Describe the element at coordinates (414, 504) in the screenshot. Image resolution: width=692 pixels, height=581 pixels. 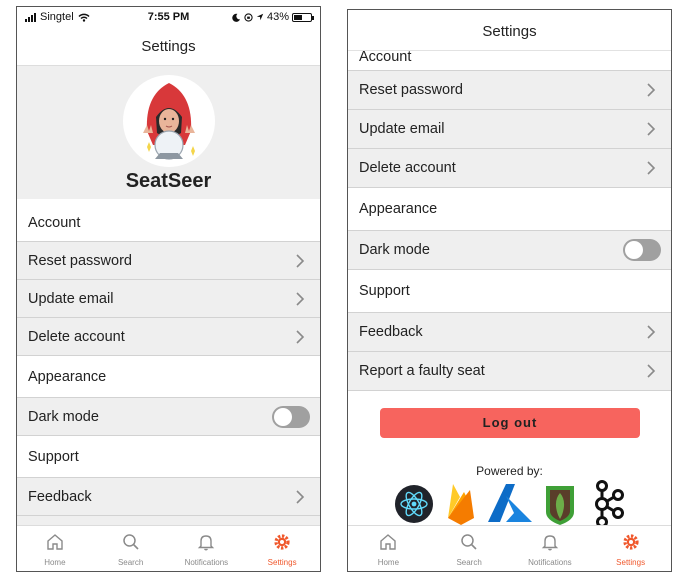
I see `react-logo` at that location.